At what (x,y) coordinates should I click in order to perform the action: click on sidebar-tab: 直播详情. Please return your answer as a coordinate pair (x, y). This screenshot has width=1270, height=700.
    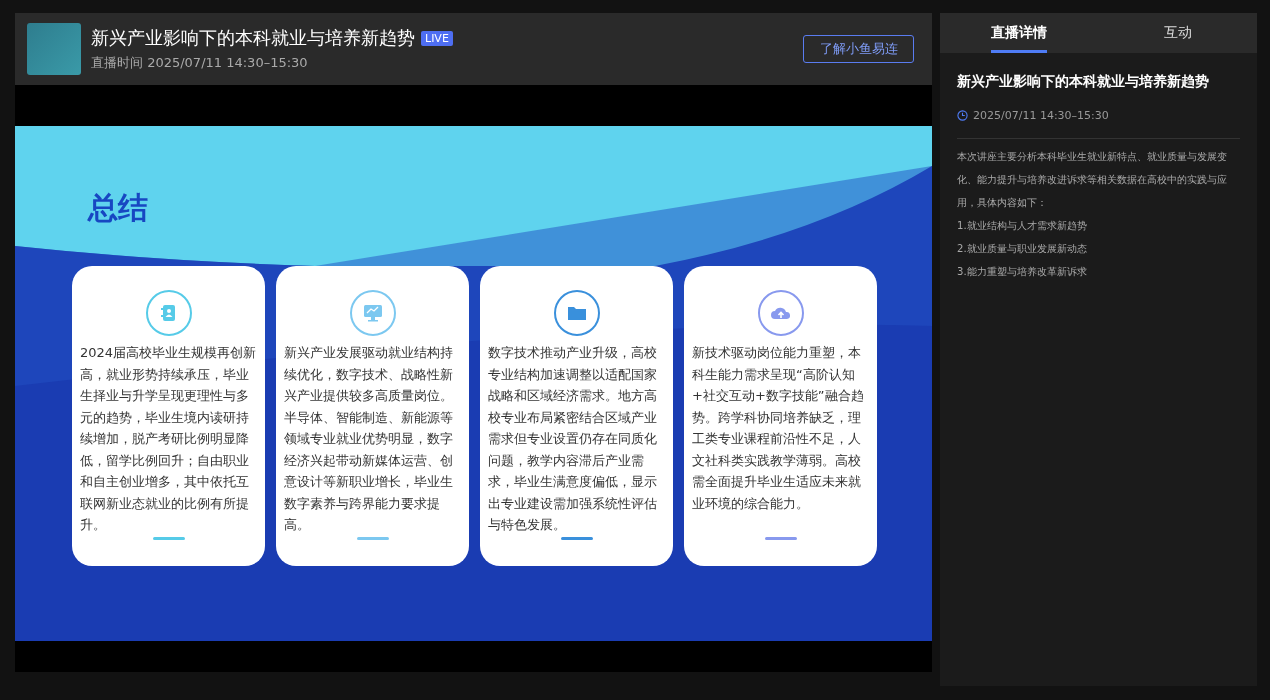
    Looking at the image, I should click on (1019, 33).